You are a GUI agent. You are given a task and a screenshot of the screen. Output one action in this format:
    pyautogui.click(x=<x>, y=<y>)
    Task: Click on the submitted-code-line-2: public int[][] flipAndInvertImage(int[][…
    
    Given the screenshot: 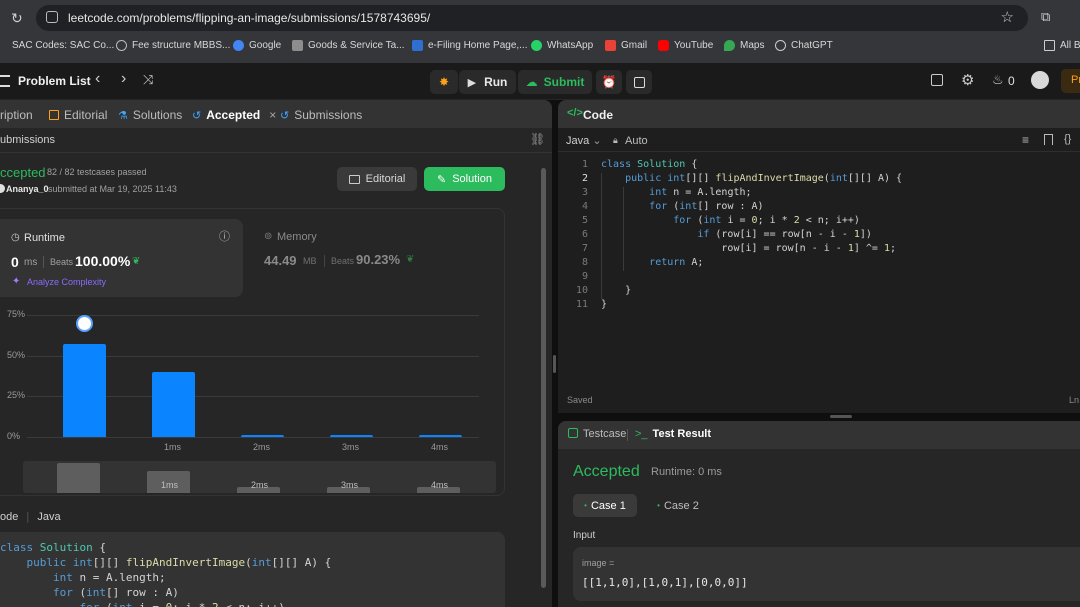 What is the action you would take?
    pyautogui.click(x=179, y=562)
    